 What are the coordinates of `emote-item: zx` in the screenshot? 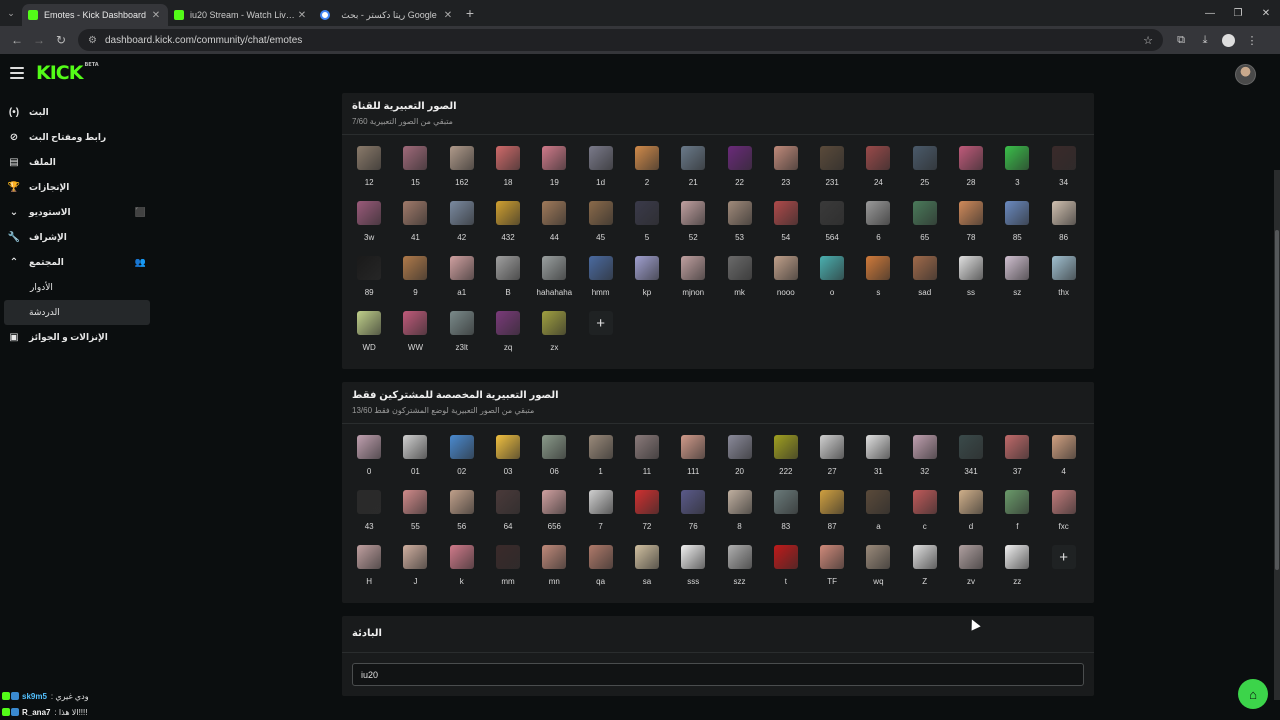 It's located at (554, 337).